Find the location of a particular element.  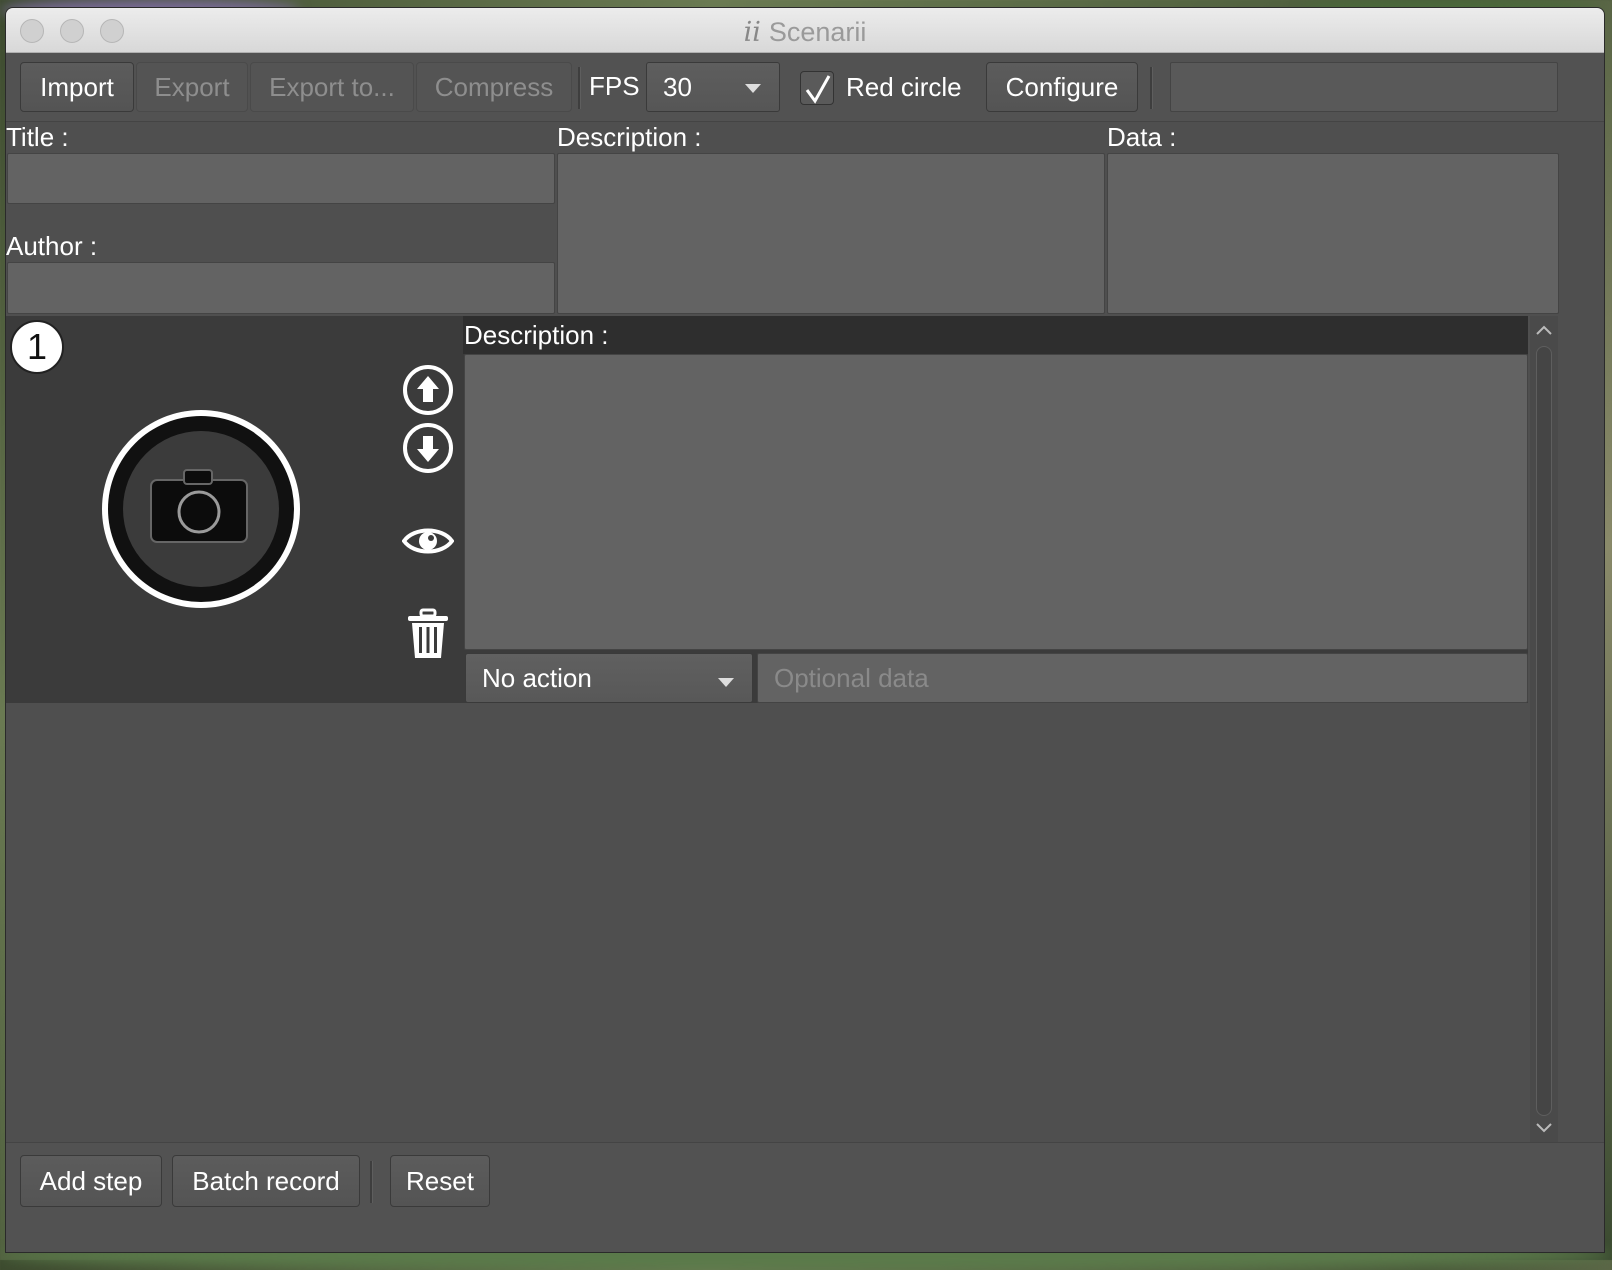

reset-button: Reset is located at coordinates (440, 1181).